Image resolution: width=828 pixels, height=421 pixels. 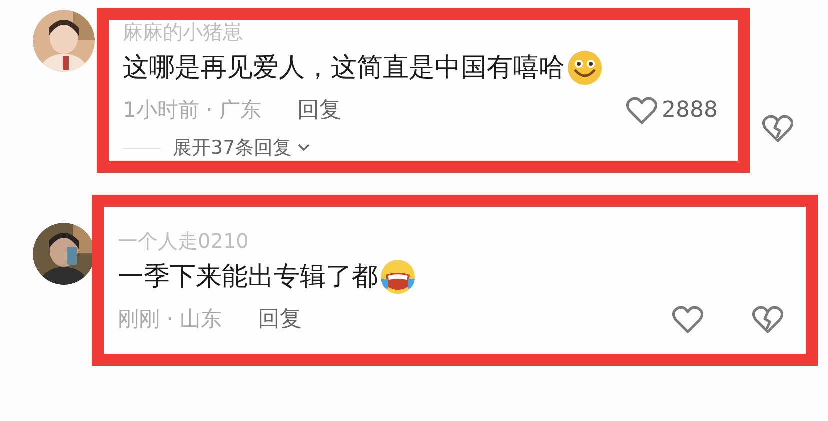 I want to click on comment-text: 一季下来能出专辑了都, so click(x=248, y=277).